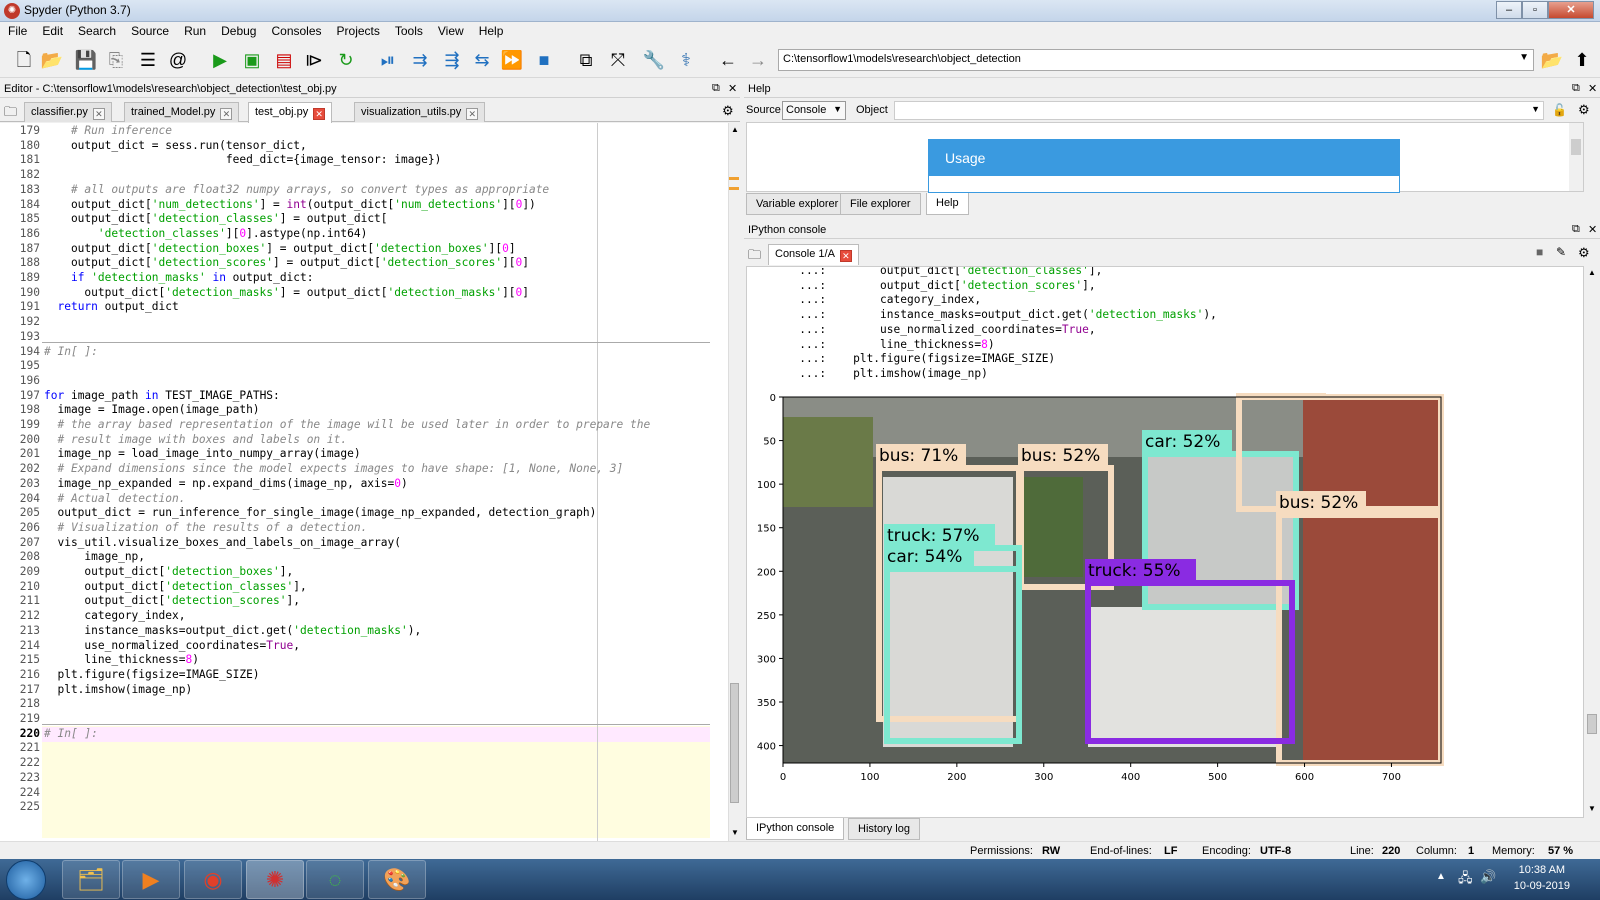 Image resolution: width=1600 pixels, height=900 pixels. I want to click on console-scrollbar: ▲ ▼, so click(1592, 542).